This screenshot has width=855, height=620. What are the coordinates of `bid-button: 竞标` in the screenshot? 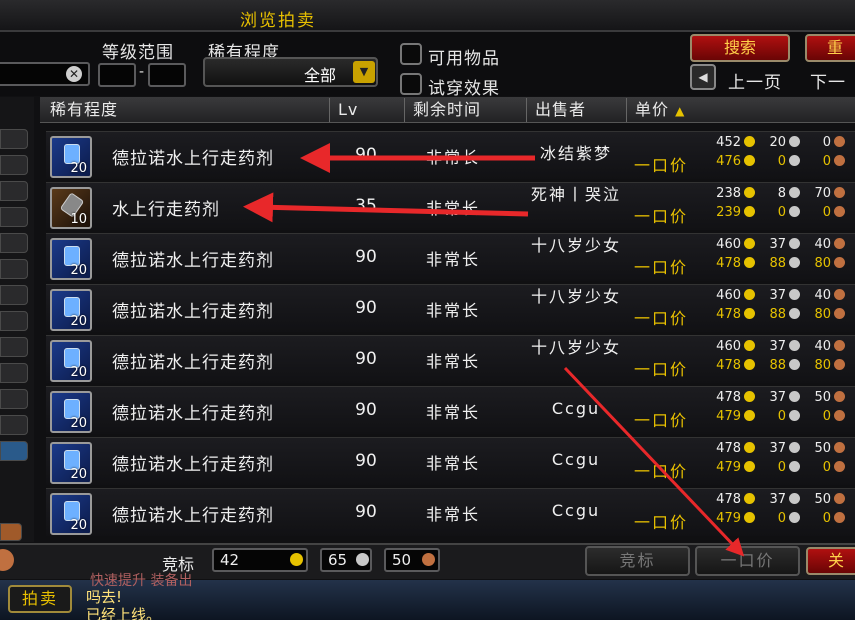 It's located at (637, 561).